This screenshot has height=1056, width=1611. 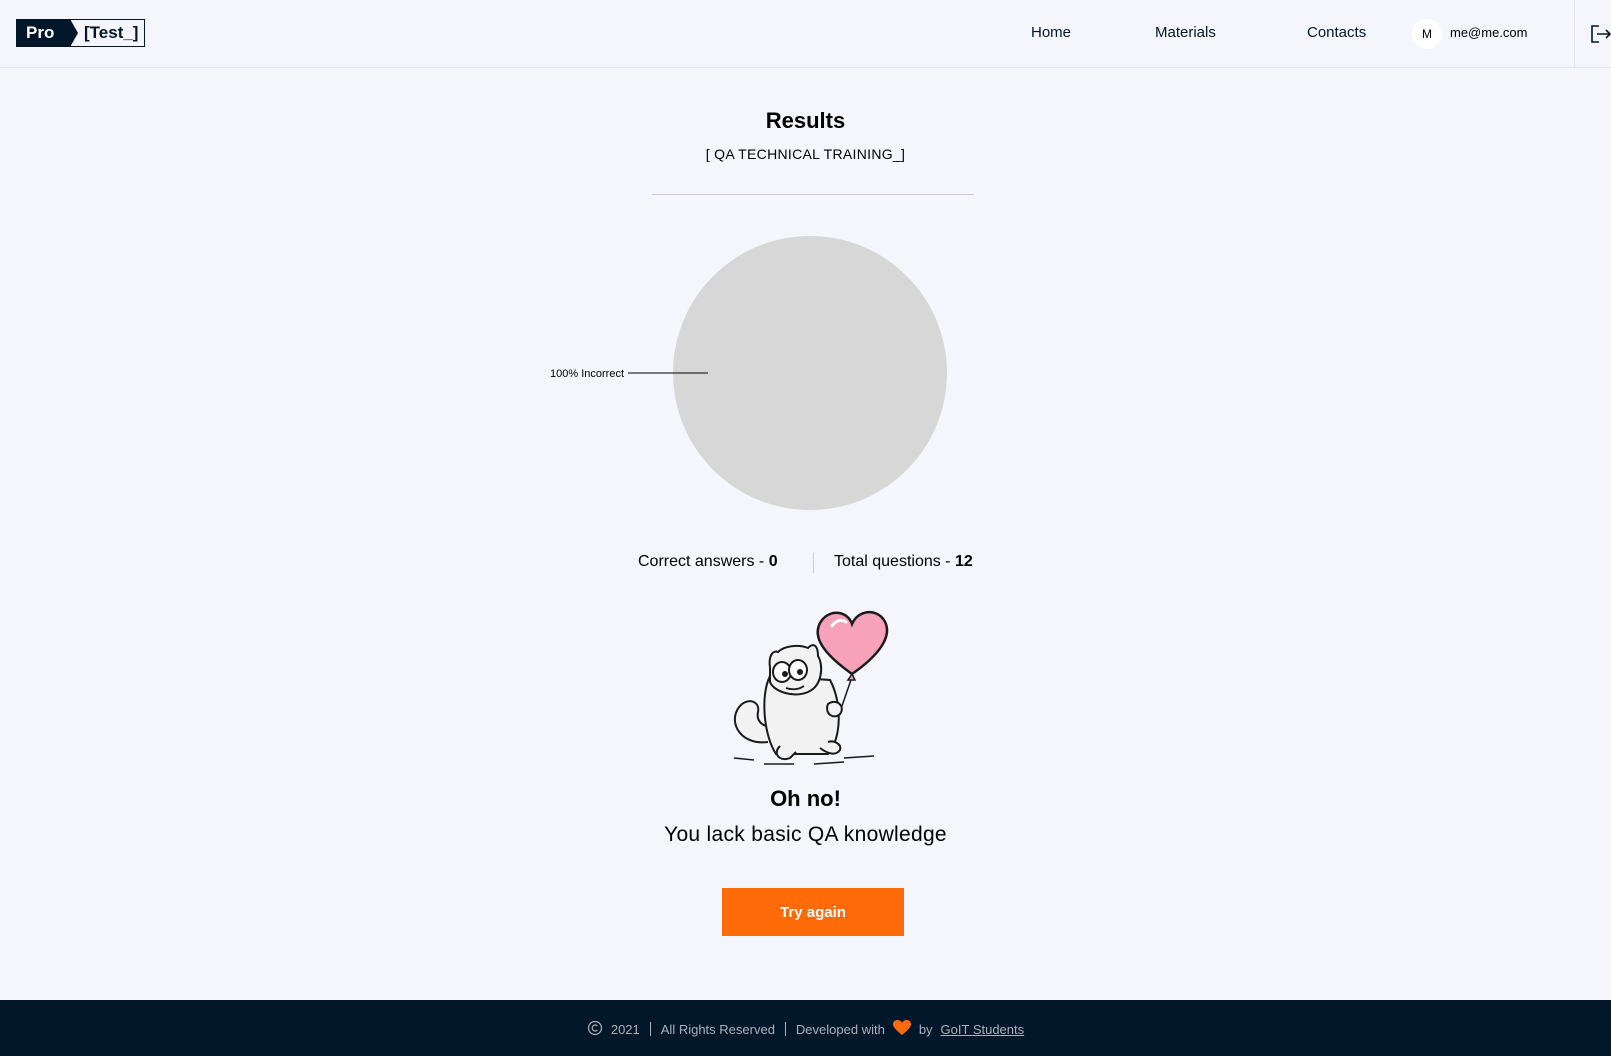 What do you see at coordinates (1489, 32) in the screenshot?
I see `user-email: me@me.com` at bounding box center [1489, 32].